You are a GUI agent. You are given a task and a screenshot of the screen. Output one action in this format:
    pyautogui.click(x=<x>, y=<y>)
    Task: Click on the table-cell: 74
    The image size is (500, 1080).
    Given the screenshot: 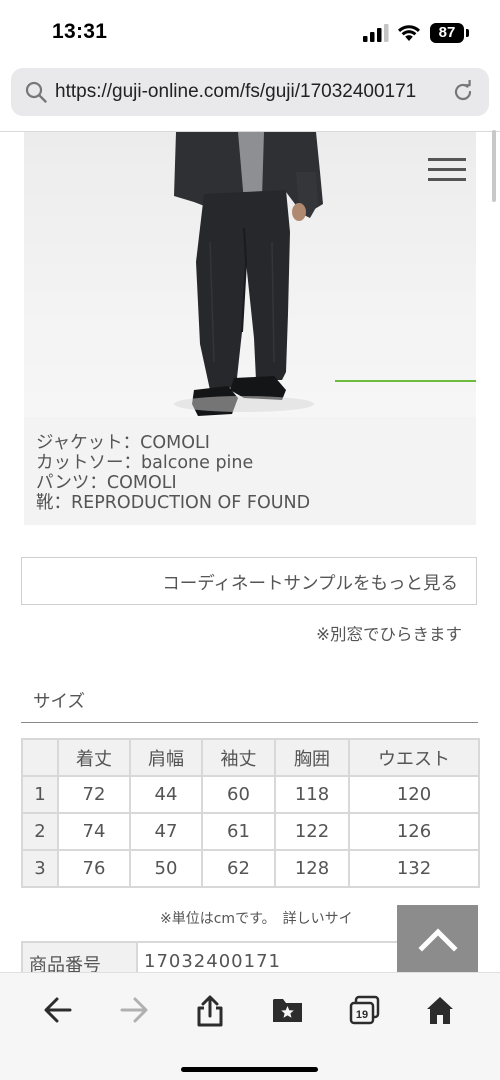 What is the action you would take?
    pyautogui.click(x=94, y=831)
    